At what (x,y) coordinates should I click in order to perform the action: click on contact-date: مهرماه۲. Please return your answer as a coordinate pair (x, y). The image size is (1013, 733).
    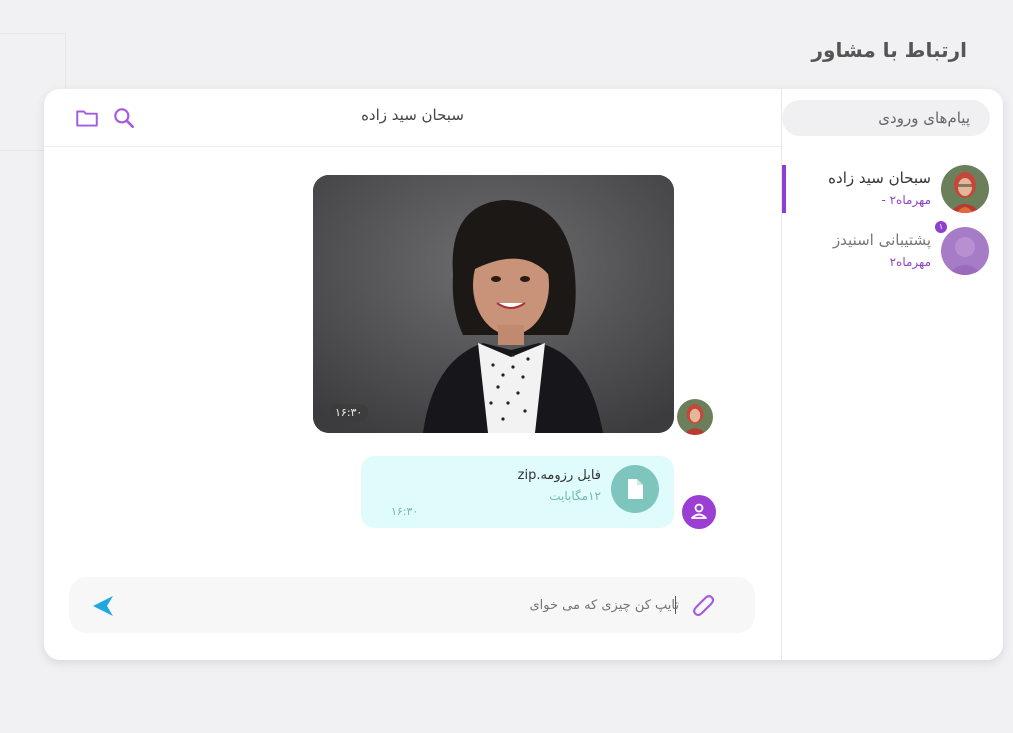
    Looking at the image, I should click on (910, 262).